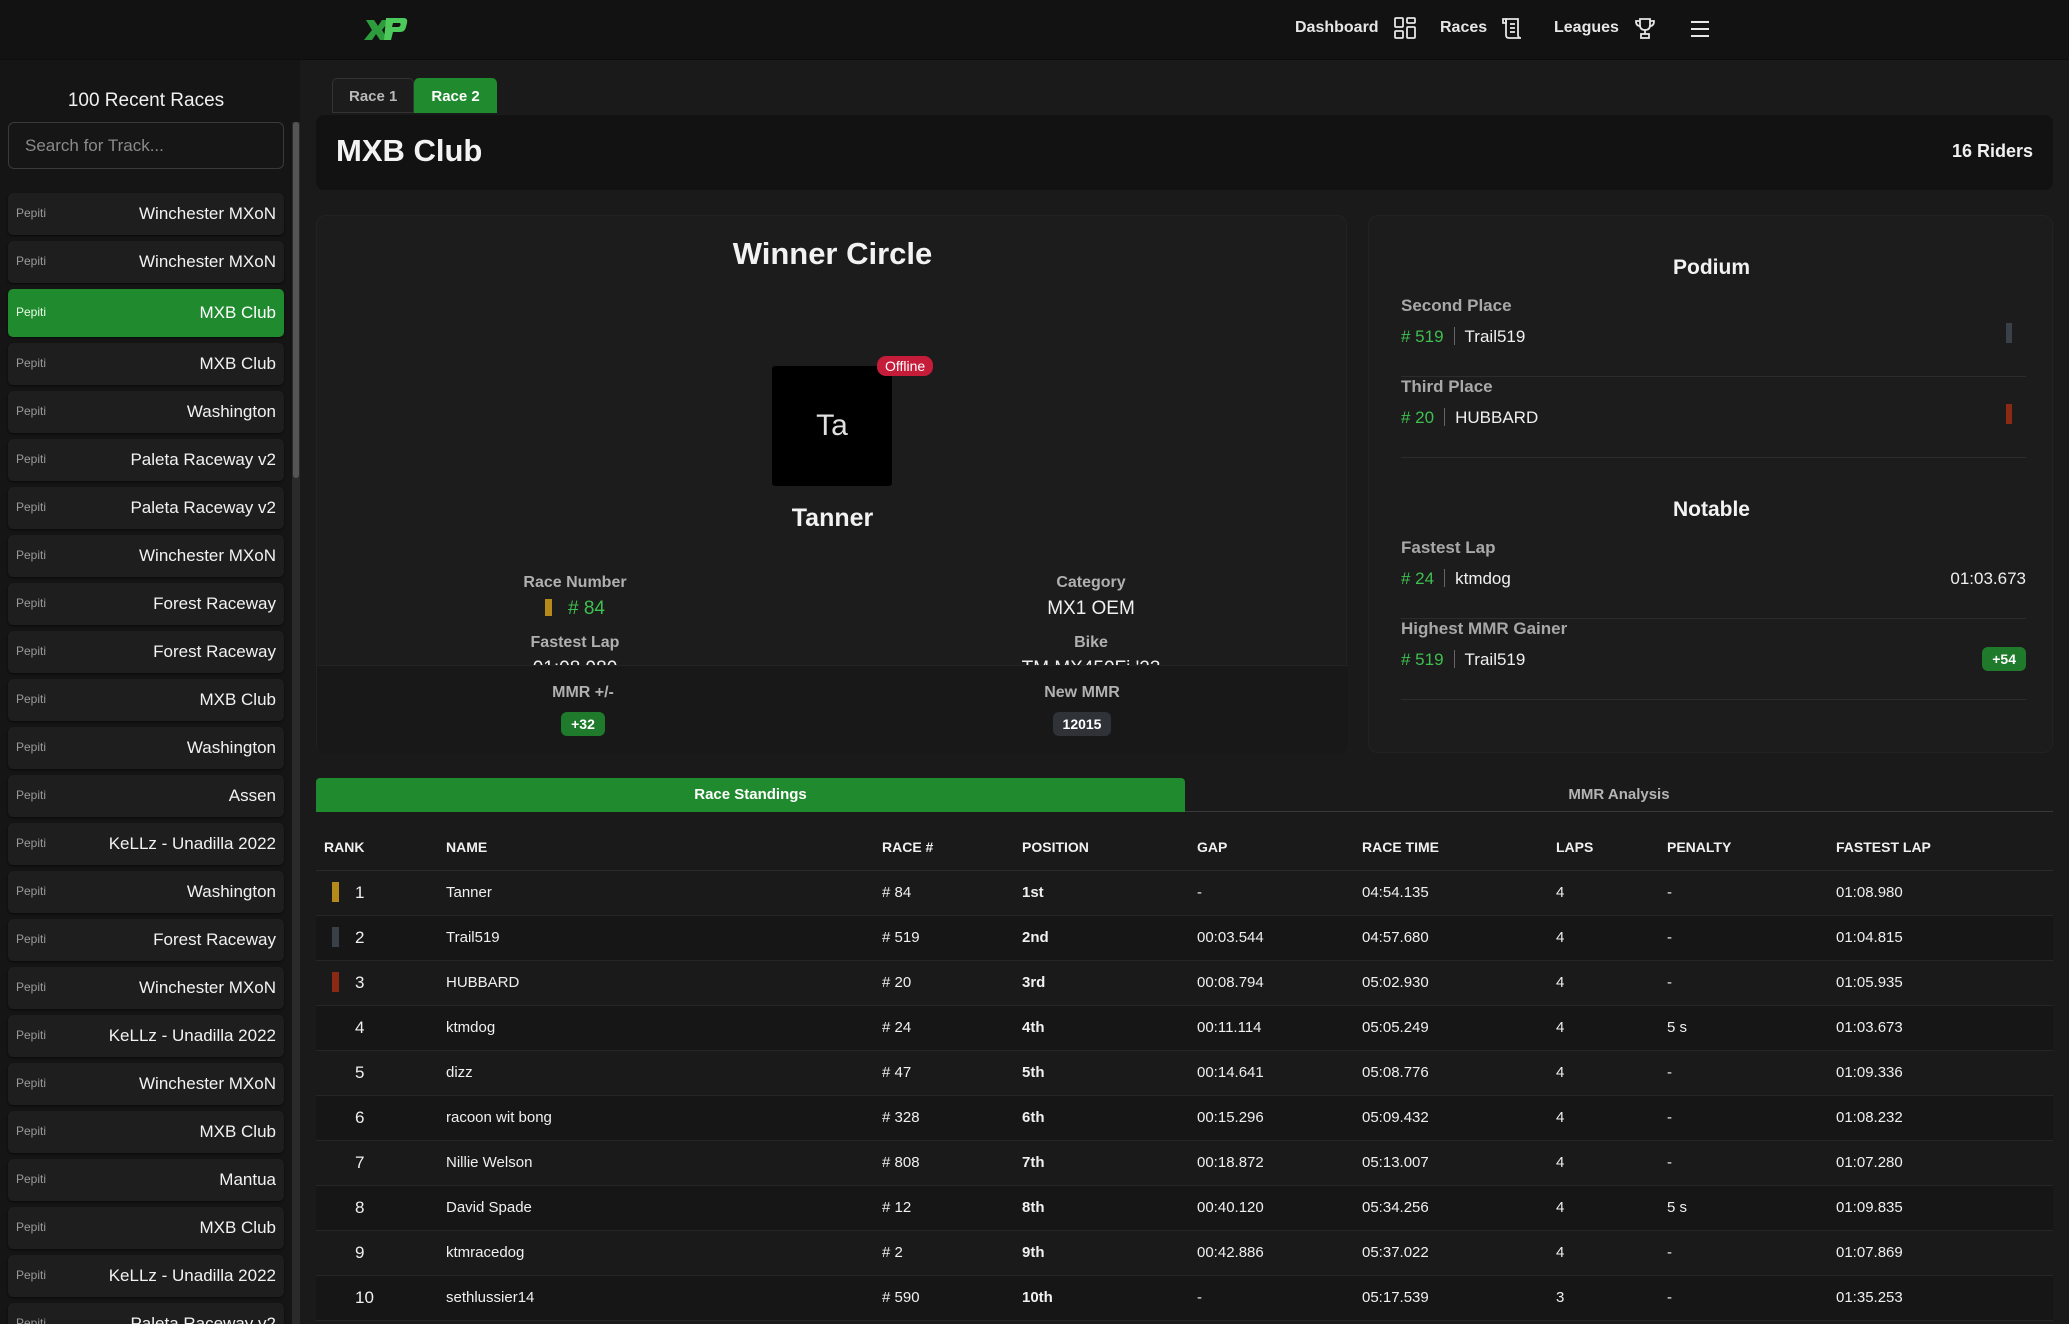  I want to click on column-header: NAME, so click(656, 847).